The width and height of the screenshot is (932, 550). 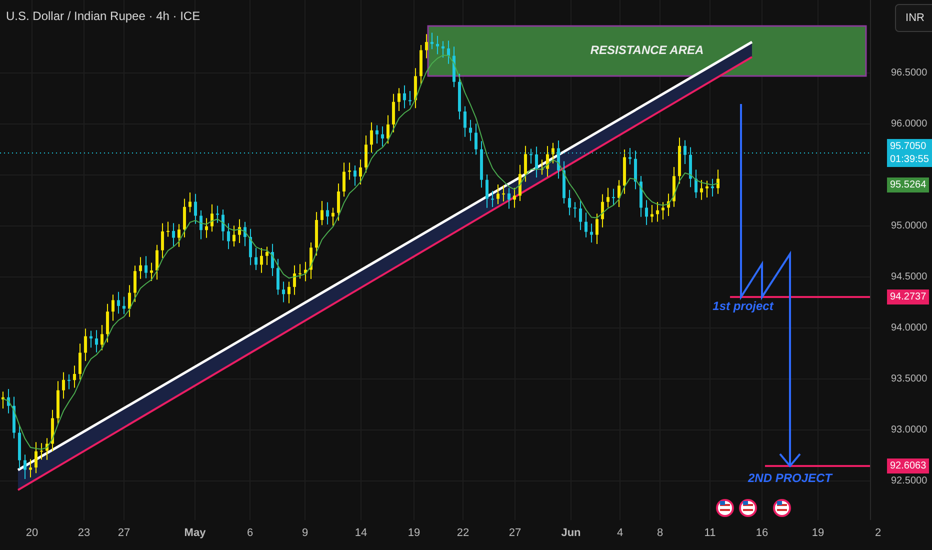 What do you see at coordinates (743, 306) in the screenshot?
I see `projection-label: 1st project` at bounding box center [743, 306].